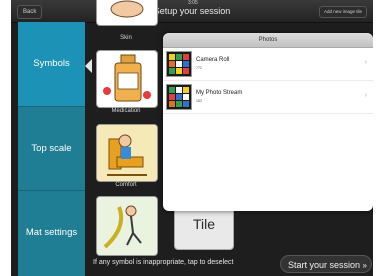  Describe the element at coordinates (199, 101) in the screenshot. I see `album-count: 183` at that location.